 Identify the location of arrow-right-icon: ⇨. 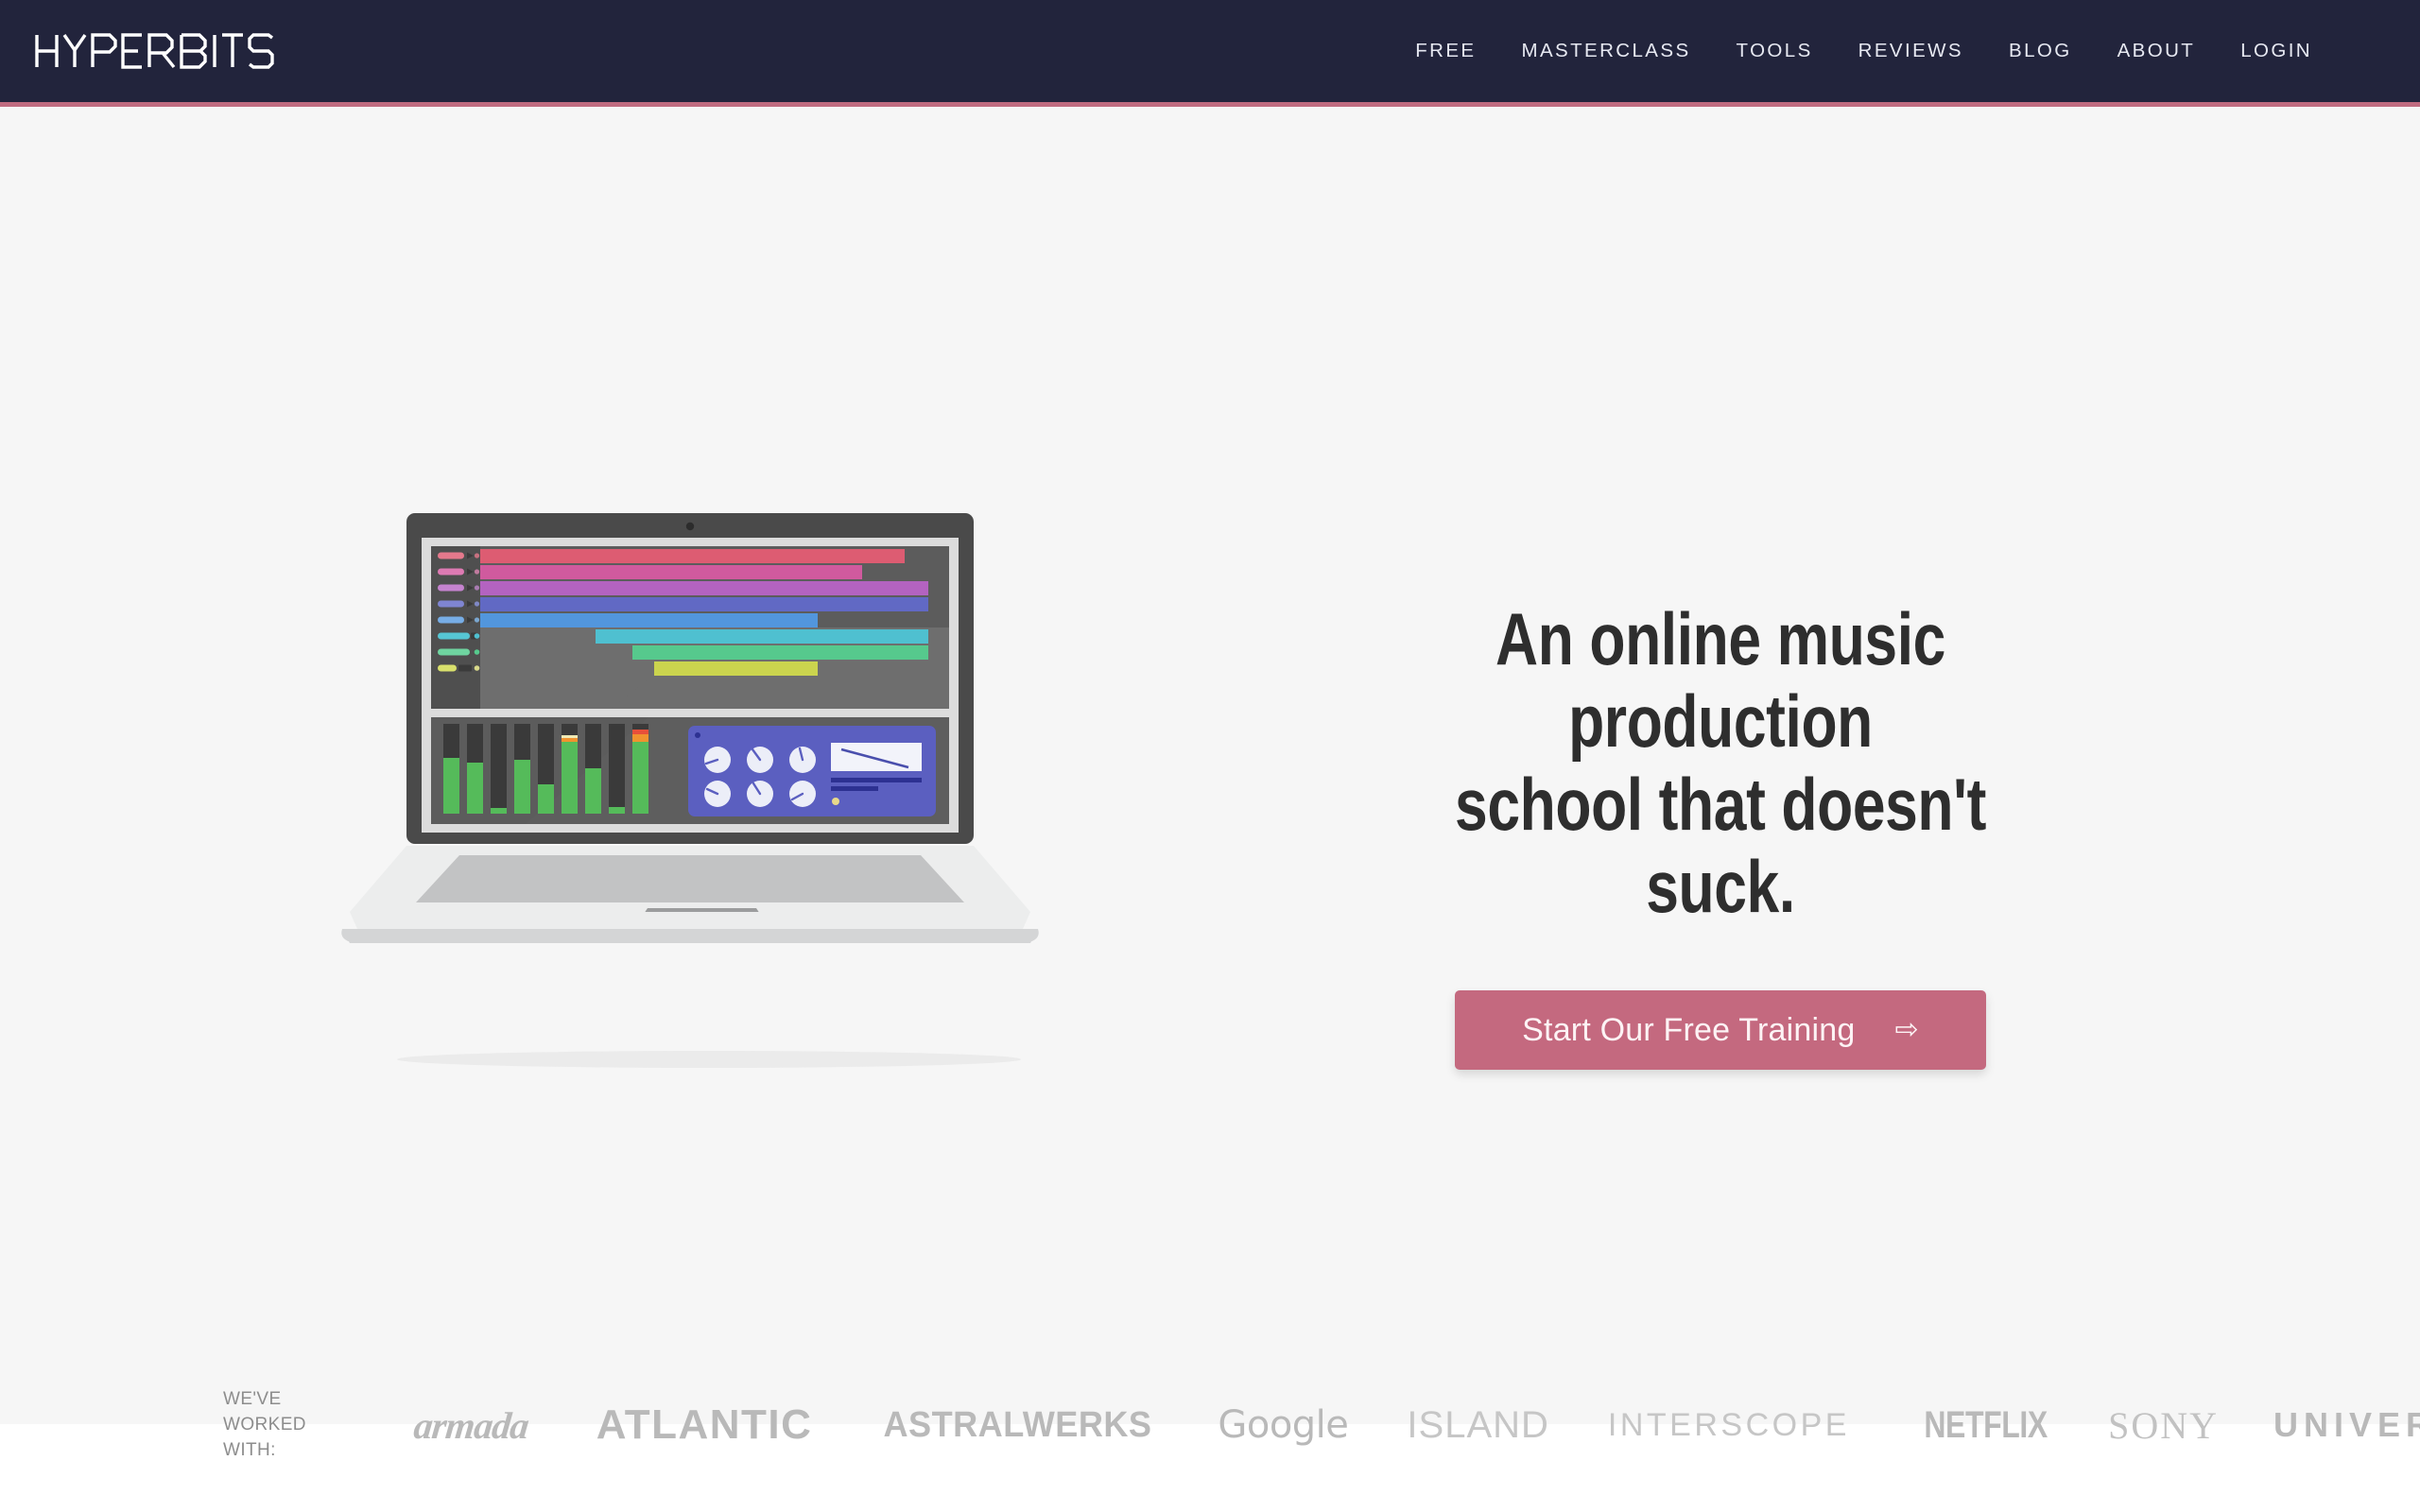
(1907, 1030).